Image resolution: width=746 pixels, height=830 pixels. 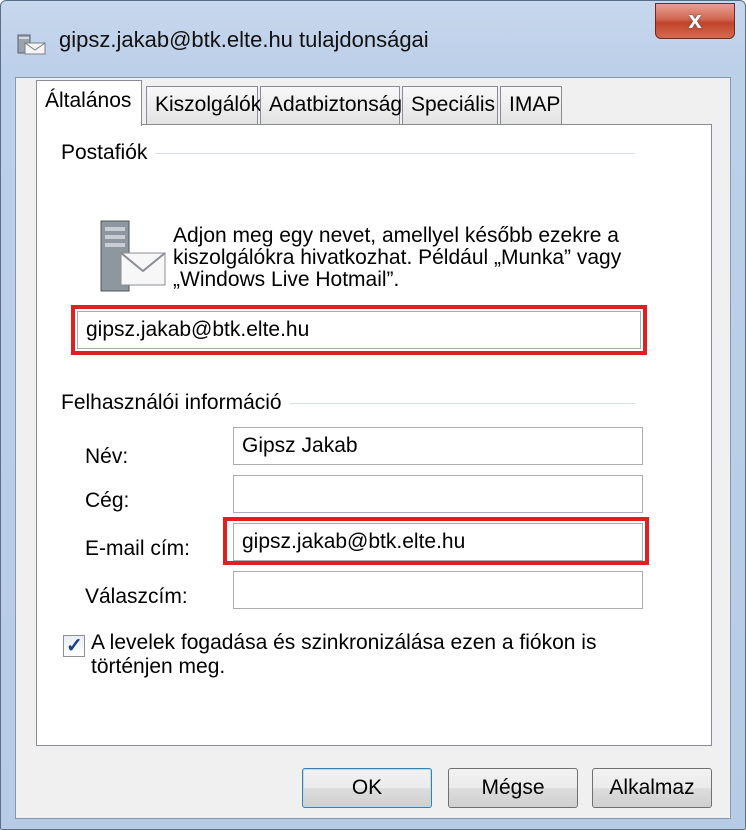 I want to click on checkmark-icon: ✓, so click(x=74, y=646).